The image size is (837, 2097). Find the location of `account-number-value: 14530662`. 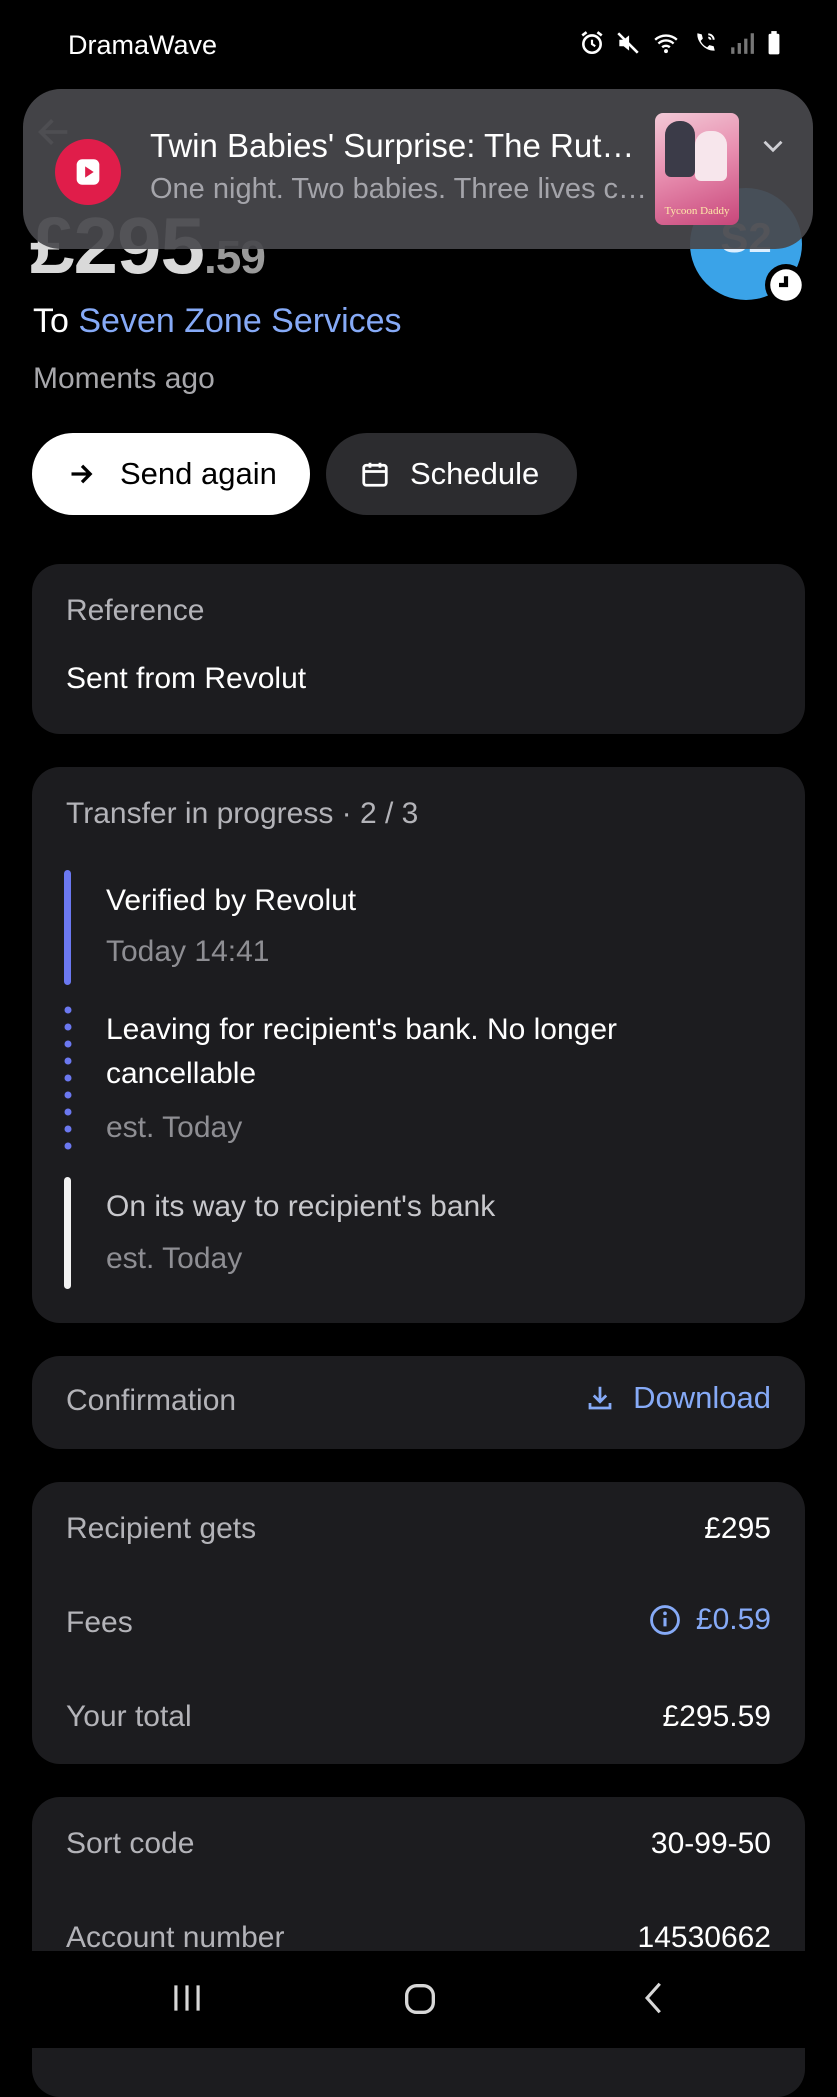

account-number-value: 14530662 is located at coordinates (704, 1937).